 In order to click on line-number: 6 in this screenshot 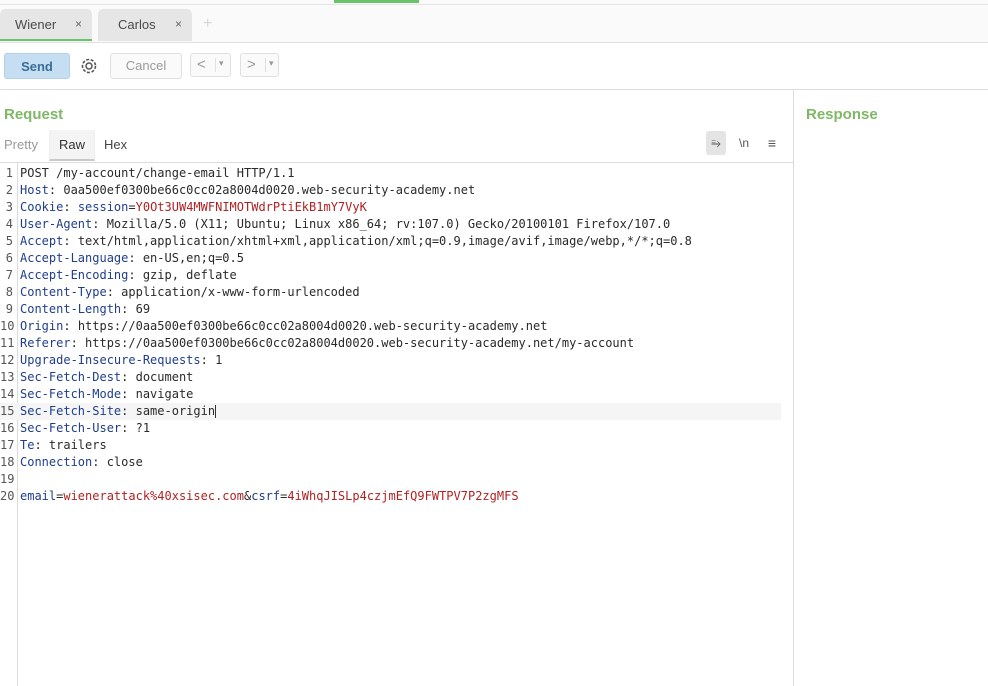, I will do `click(9, 258)`.